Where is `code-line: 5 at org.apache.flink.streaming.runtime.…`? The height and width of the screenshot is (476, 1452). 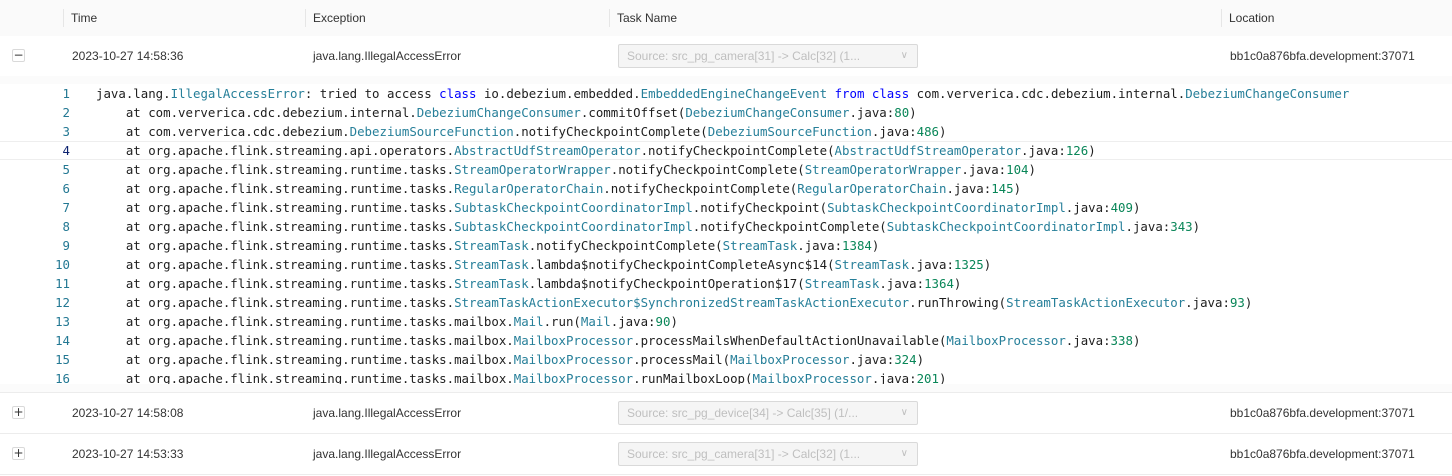
code-line: 5 at org.apache.flink.streaming.runtime.… is located at coordinates (726, 169).